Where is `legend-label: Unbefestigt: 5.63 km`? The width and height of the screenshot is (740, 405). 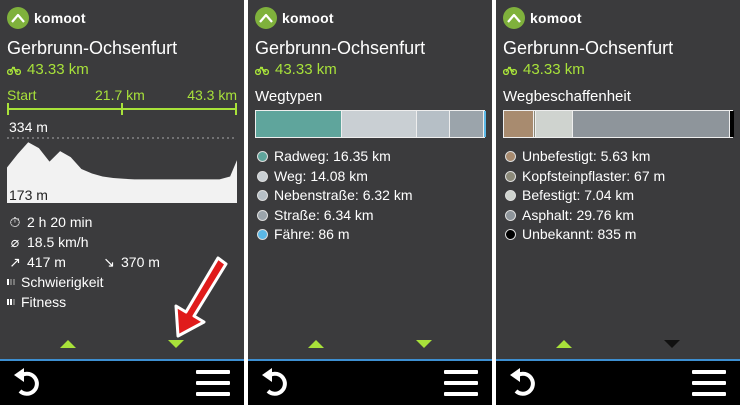 legend-label: Unbefestigt: 5.63 km is located at coordinates (586, 156).